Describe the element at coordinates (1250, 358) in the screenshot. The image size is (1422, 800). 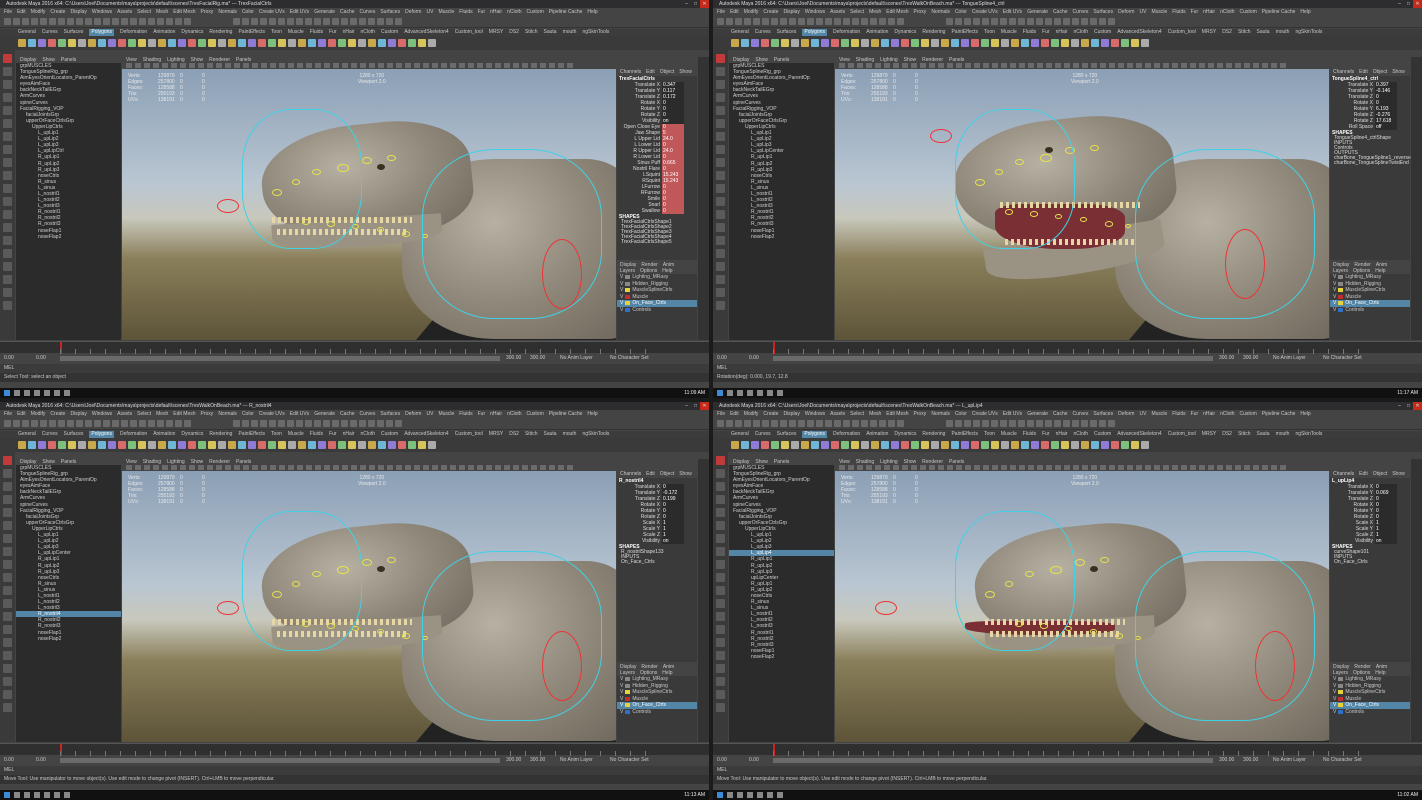
I see `range-end2: 300.00` at that location.